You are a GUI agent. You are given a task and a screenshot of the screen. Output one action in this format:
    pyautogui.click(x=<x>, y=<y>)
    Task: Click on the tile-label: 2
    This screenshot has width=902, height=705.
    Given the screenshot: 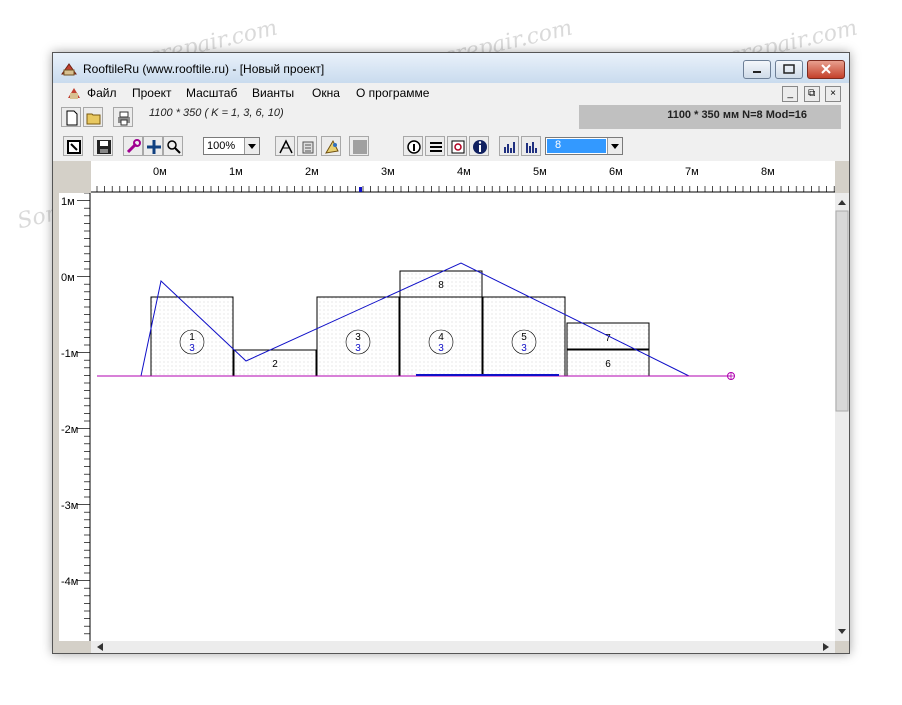 What is the action you would take?
    pyautogui.click(x=275, y=364)
    